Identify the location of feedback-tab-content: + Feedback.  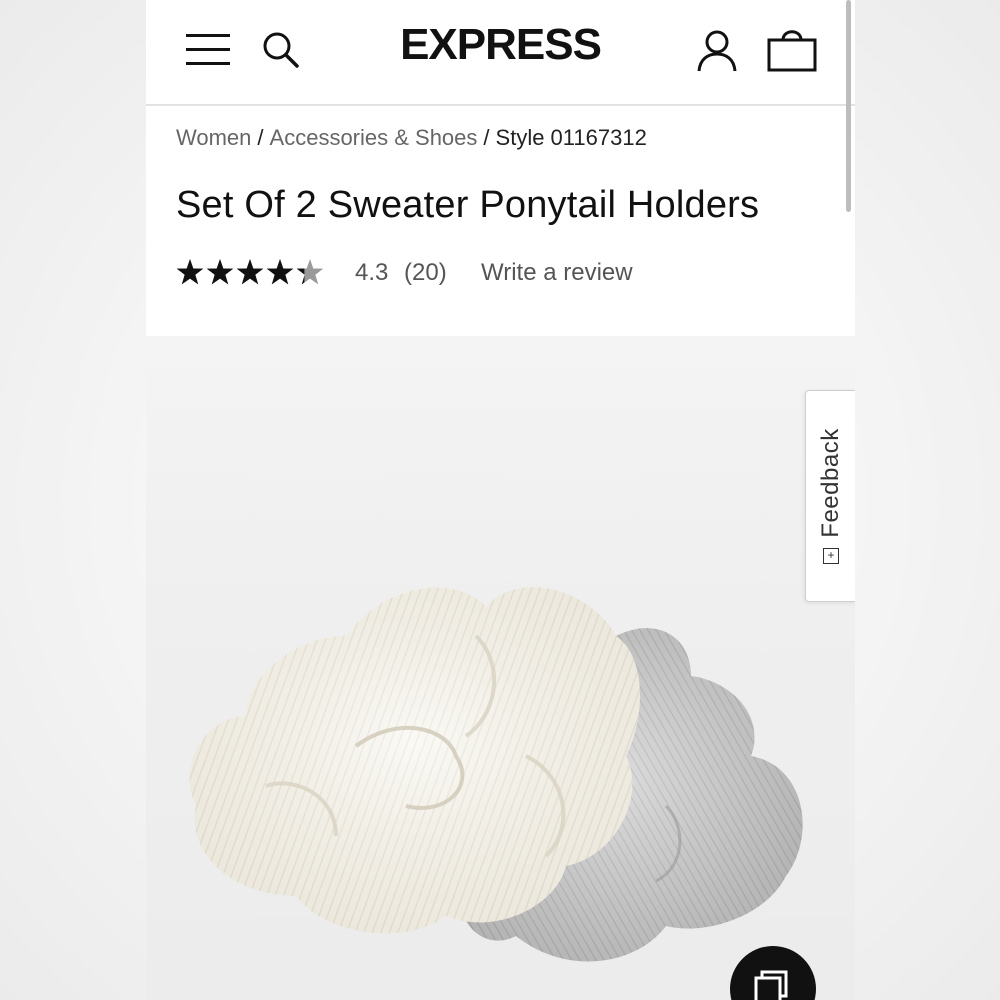
(831, 496).